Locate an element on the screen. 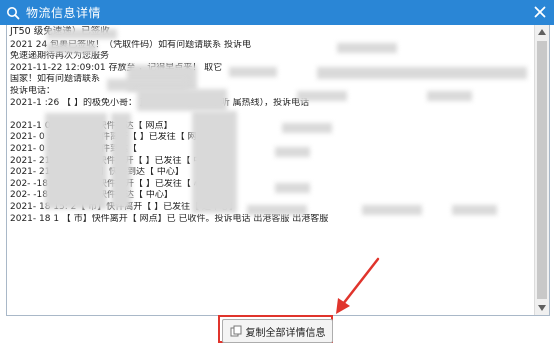 Image resolution: width=554 pixels, height=346 pixels. close-icon is located at coordinates (540, 12).